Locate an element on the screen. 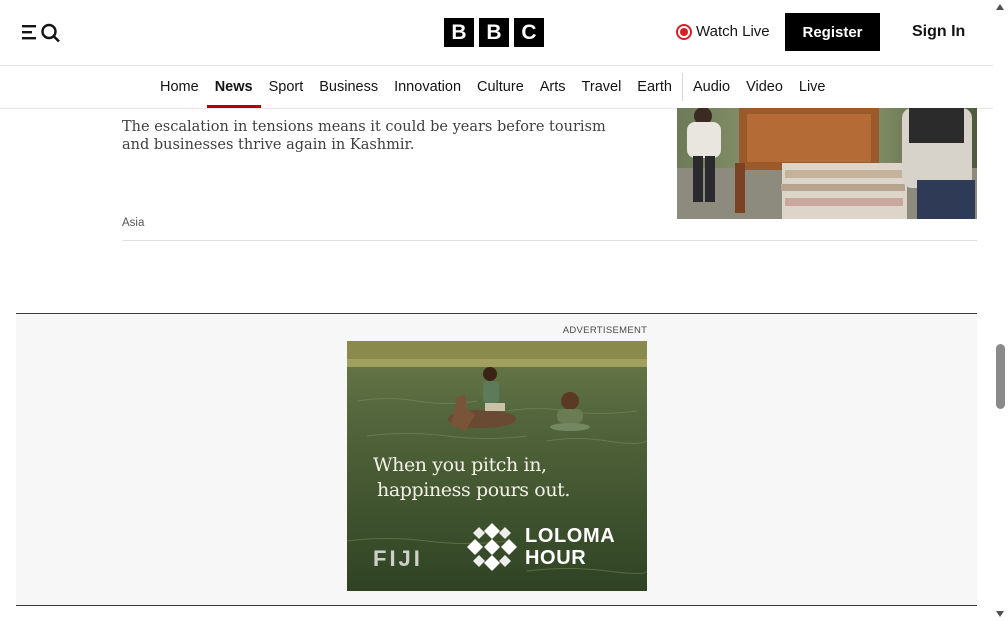 This screenshot has height=621, width=1008. brand-line-1: LOLOMA is located at coordinates (570, 536).